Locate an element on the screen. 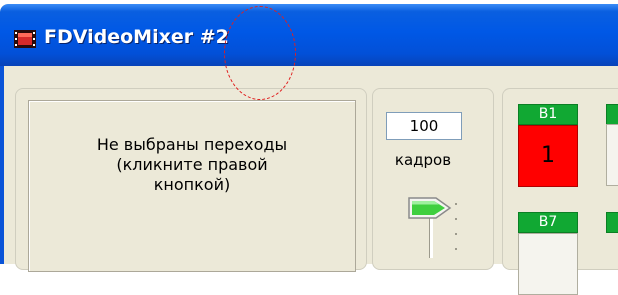 The image size is (618, 295). button-b8-header is located at coordinates (612, 222).